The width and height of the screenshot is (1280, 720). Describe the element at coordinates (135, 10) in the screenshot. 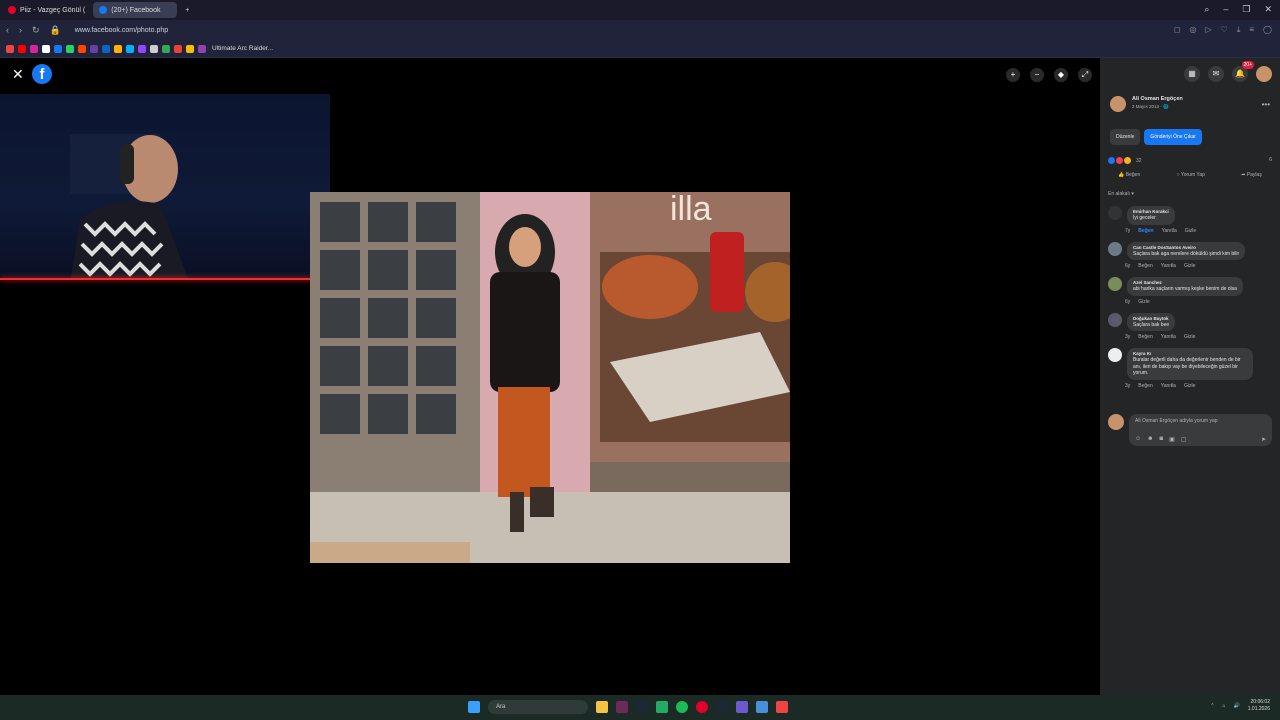

I see `tab-facebook: (20+) Facebook` at that location.